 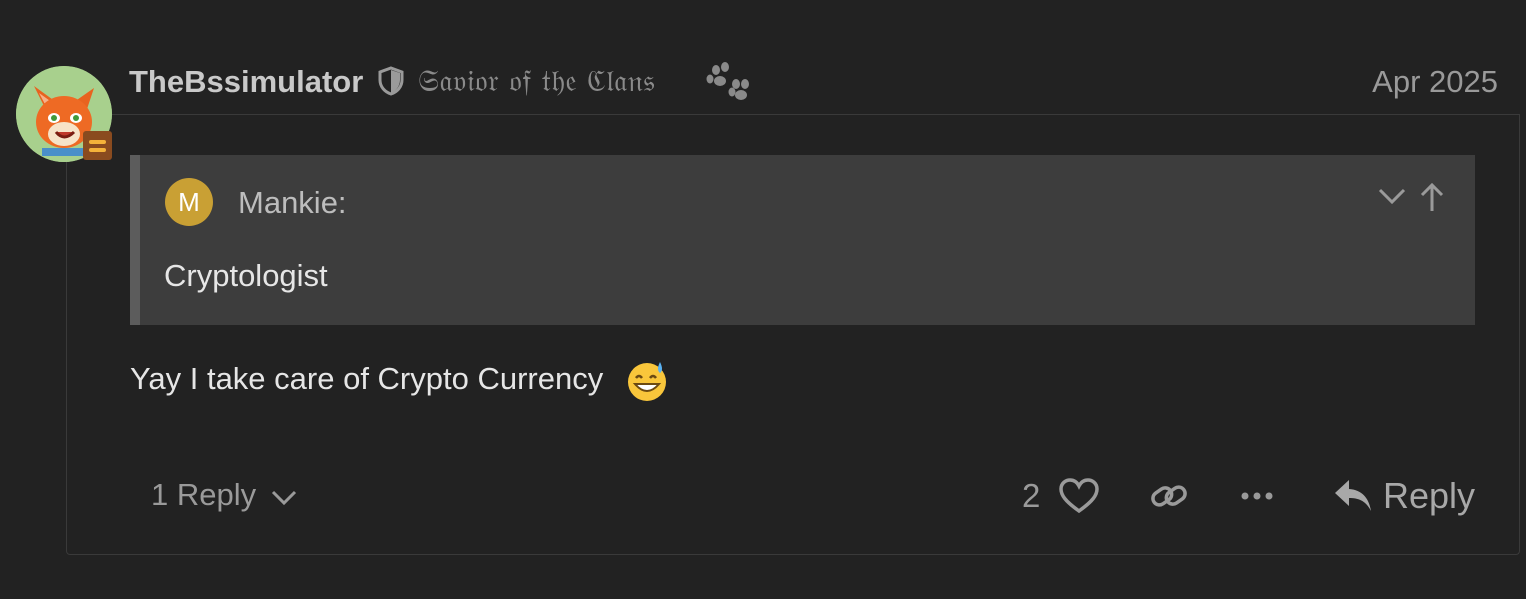 I want to click on shield-icon, so click(x=391, y=81).